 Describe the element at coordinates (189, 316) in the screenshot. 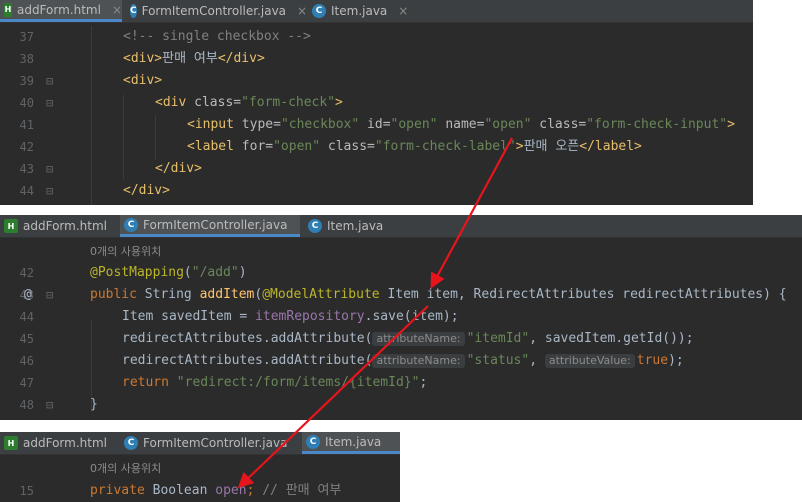

I see `code-token: Item savedItem =` at that location.